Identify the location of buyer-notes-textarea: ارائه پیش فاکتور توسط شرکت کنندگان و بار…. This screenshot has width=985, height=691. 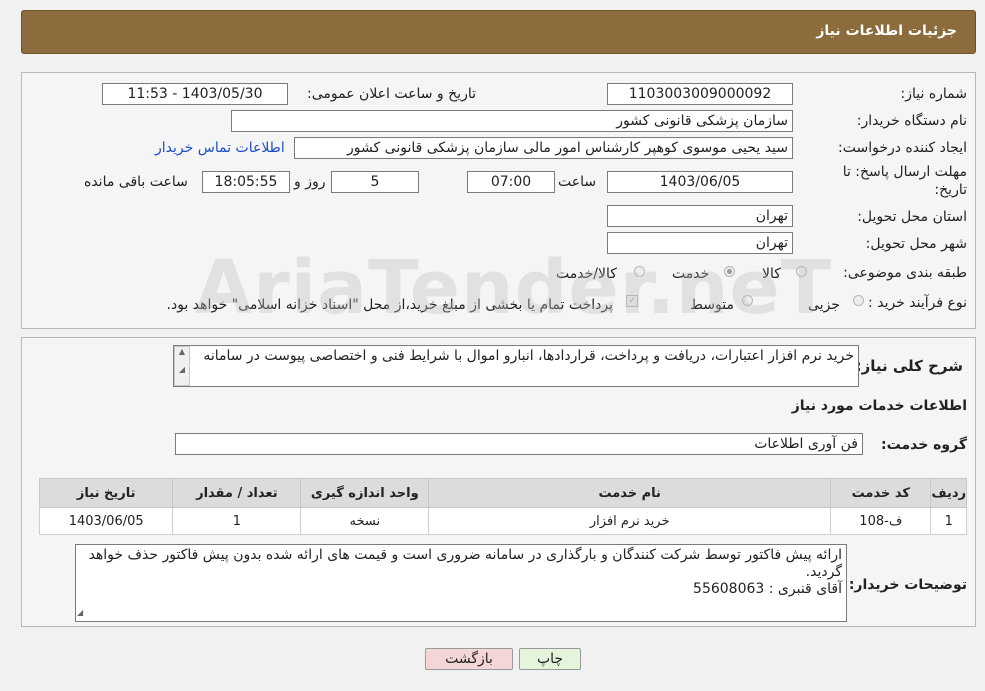
(461, 583).